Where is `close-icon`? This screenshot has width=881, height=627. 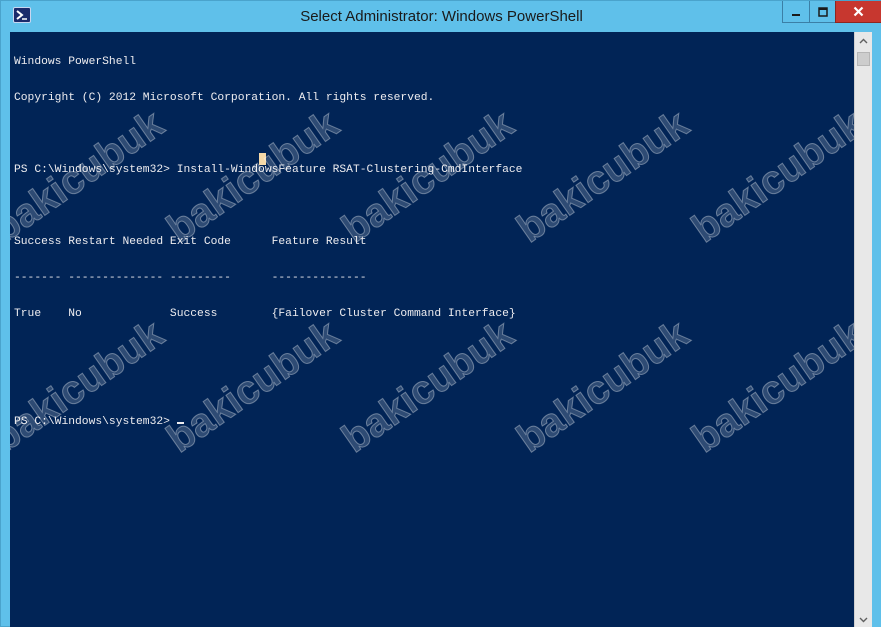
close-icon is located at coordinates (858, 11).